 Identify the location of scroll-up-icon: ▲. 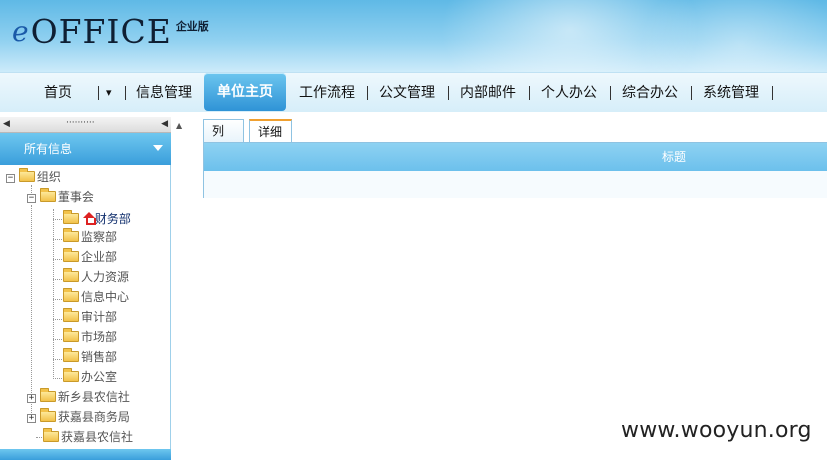
(179, 125).